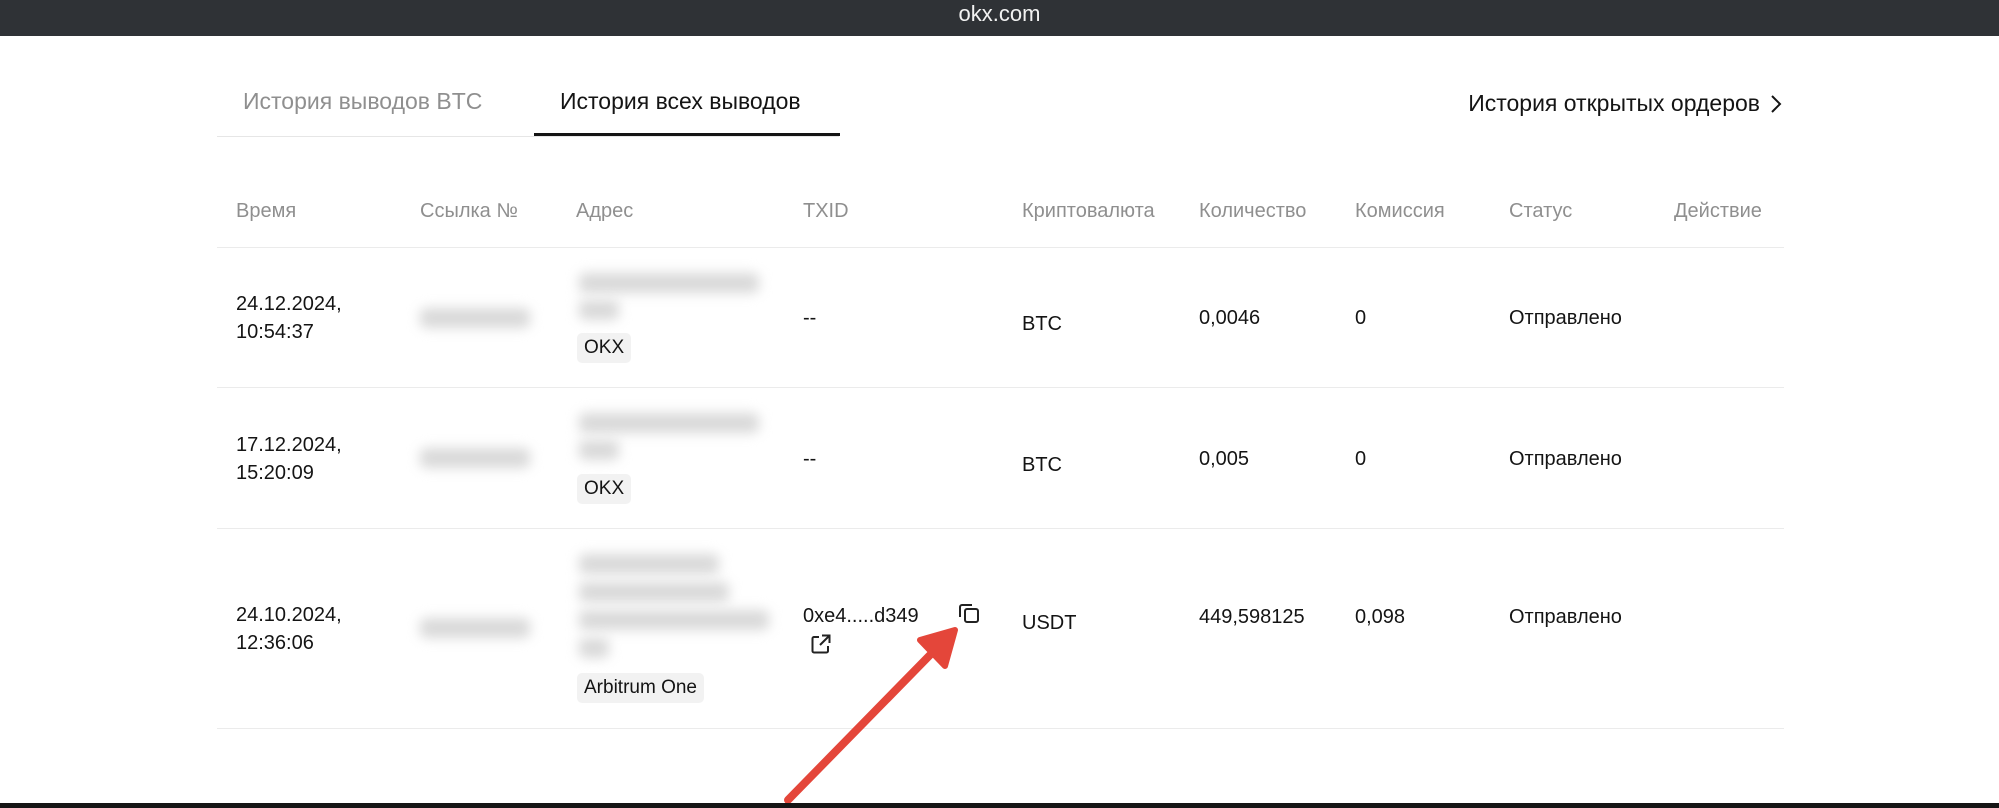 The image size is (1999, 808). Describe the element at coordinates (1088, 211) in the screenshot. I see `header-crypto: Криптовалюта` at that location.